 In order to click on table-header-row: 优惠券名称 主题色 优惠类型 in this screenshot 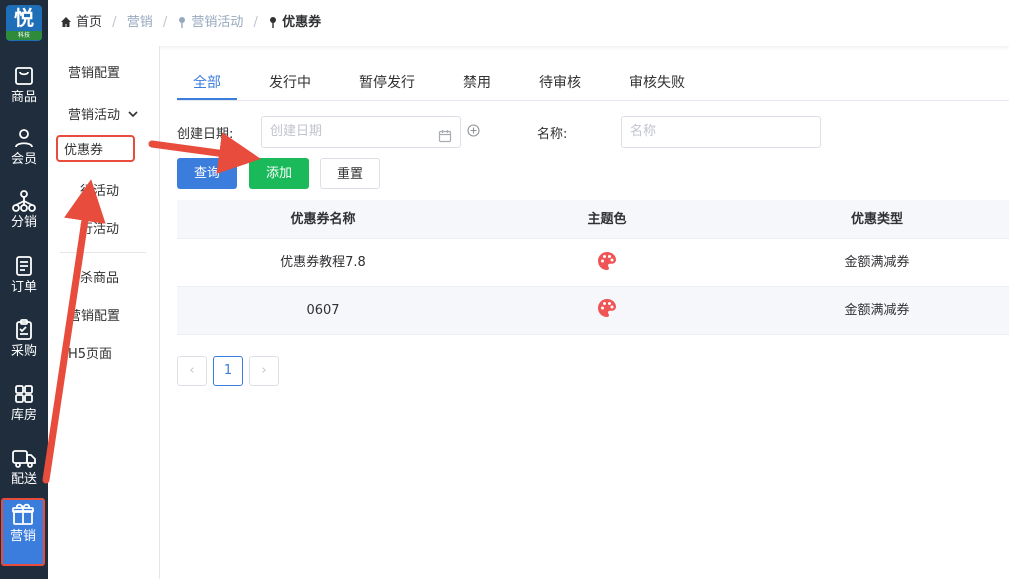, I will do `click(593, 219)`.